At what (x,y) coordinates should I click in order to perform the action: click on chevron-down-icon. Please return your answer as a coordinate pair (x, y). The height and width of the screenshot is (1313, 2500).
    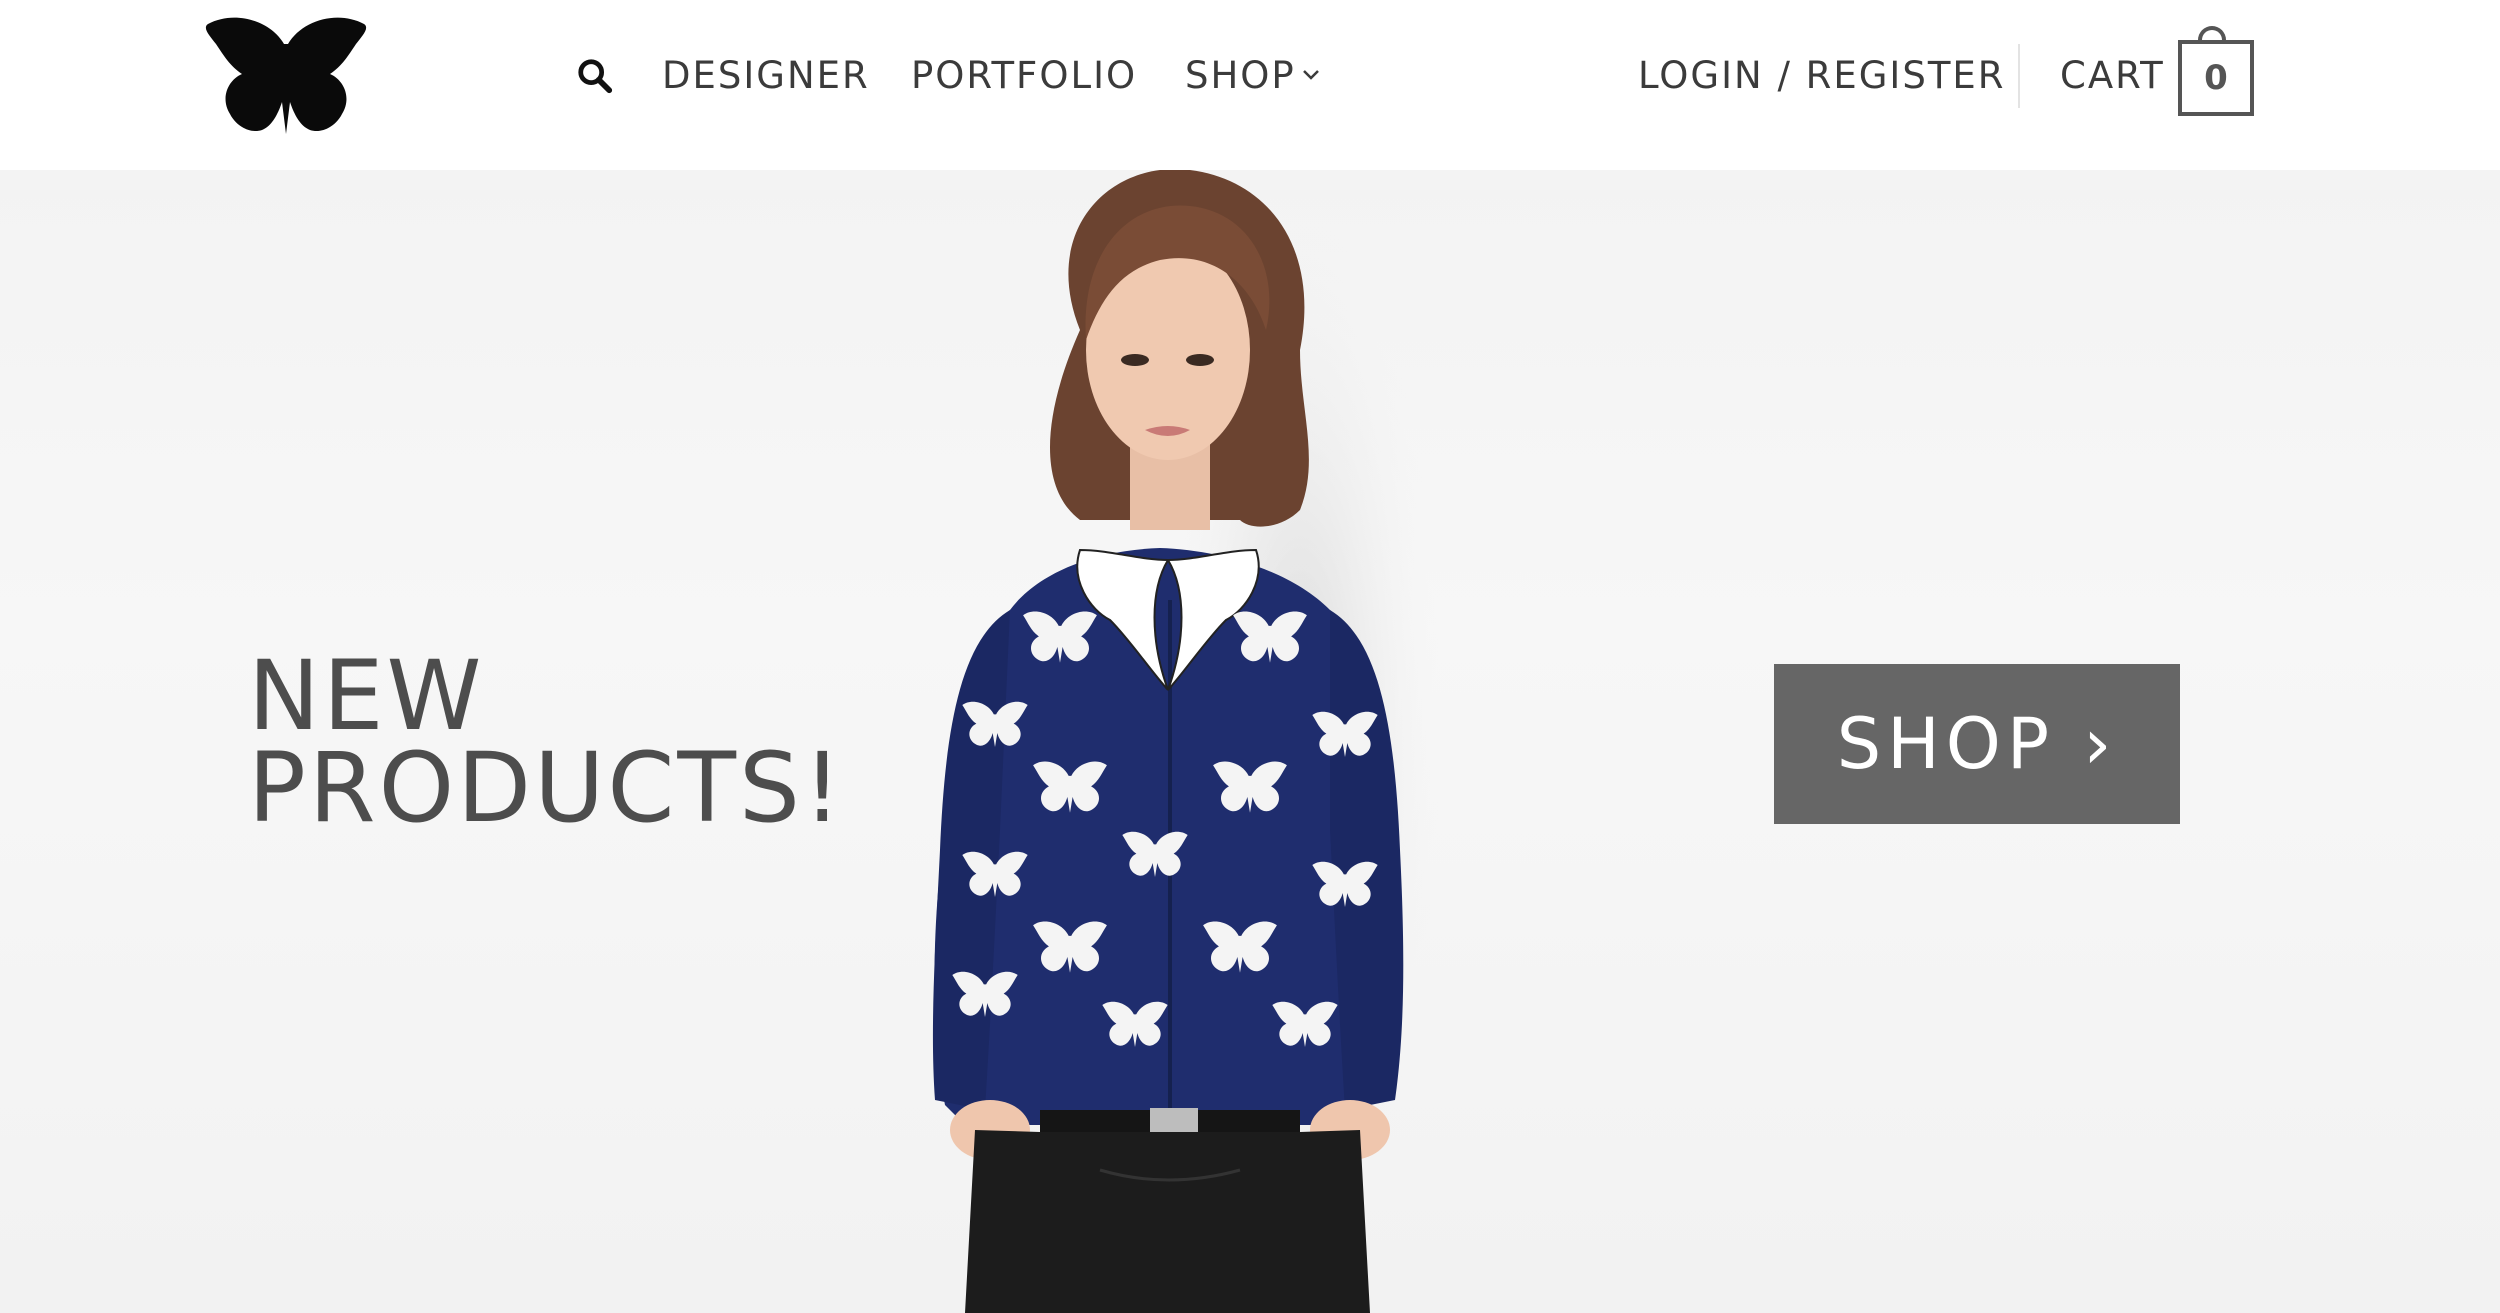
    Looking at the image, I should click on (1311, 75).